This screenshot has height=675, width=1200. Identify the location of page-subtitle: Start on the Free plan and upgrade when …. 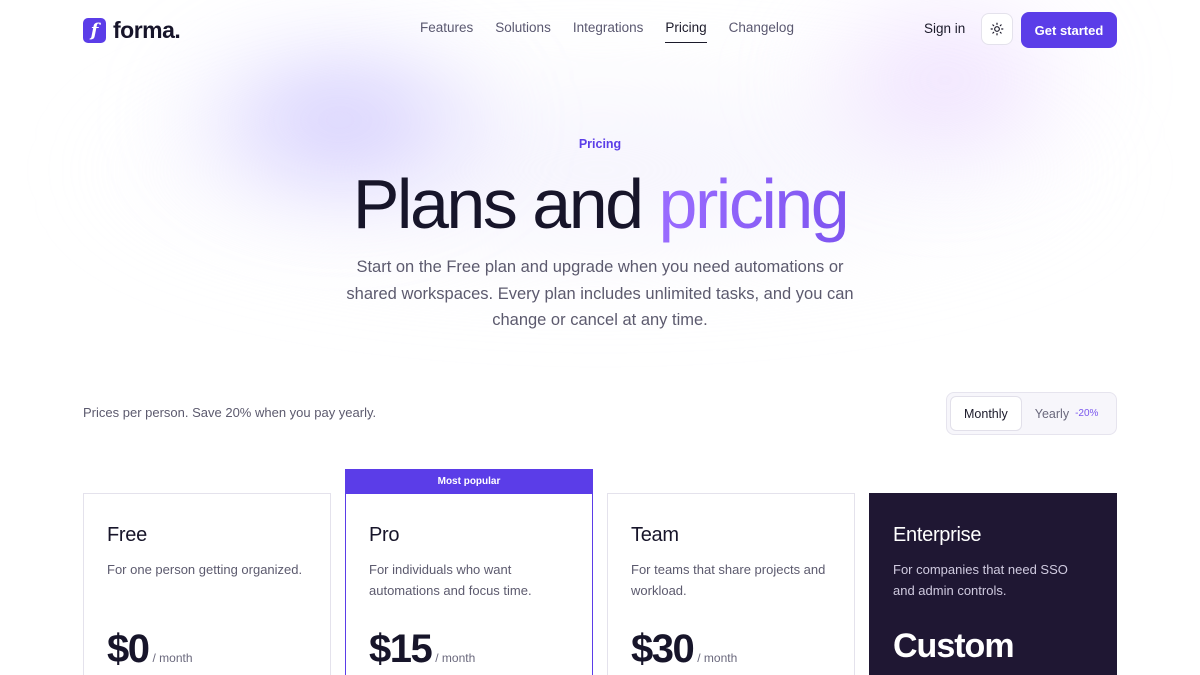
(600, 293).